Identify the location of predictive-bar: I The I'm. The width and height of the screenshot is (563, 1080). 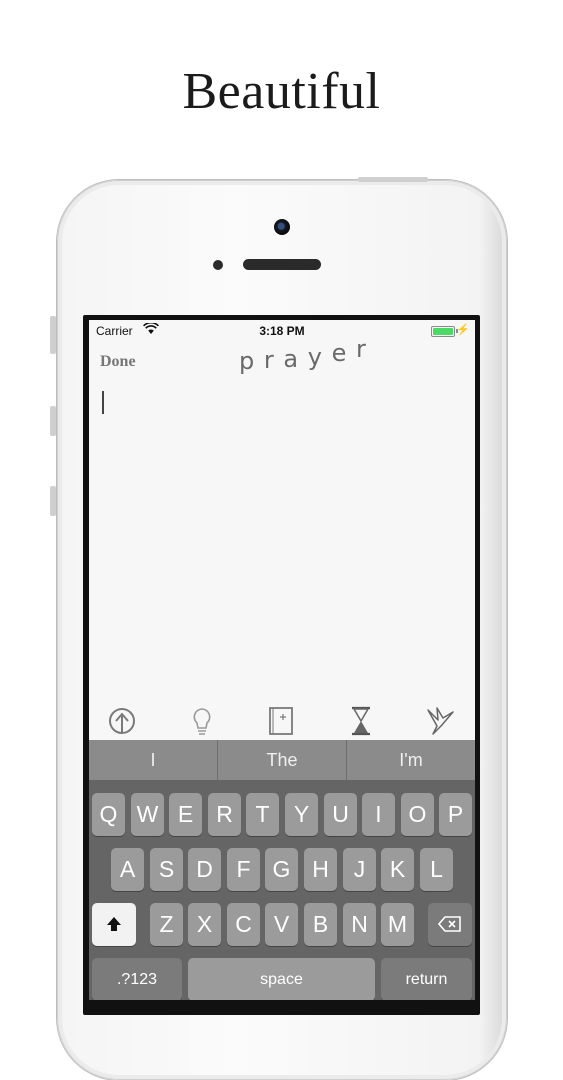
(282, 760).